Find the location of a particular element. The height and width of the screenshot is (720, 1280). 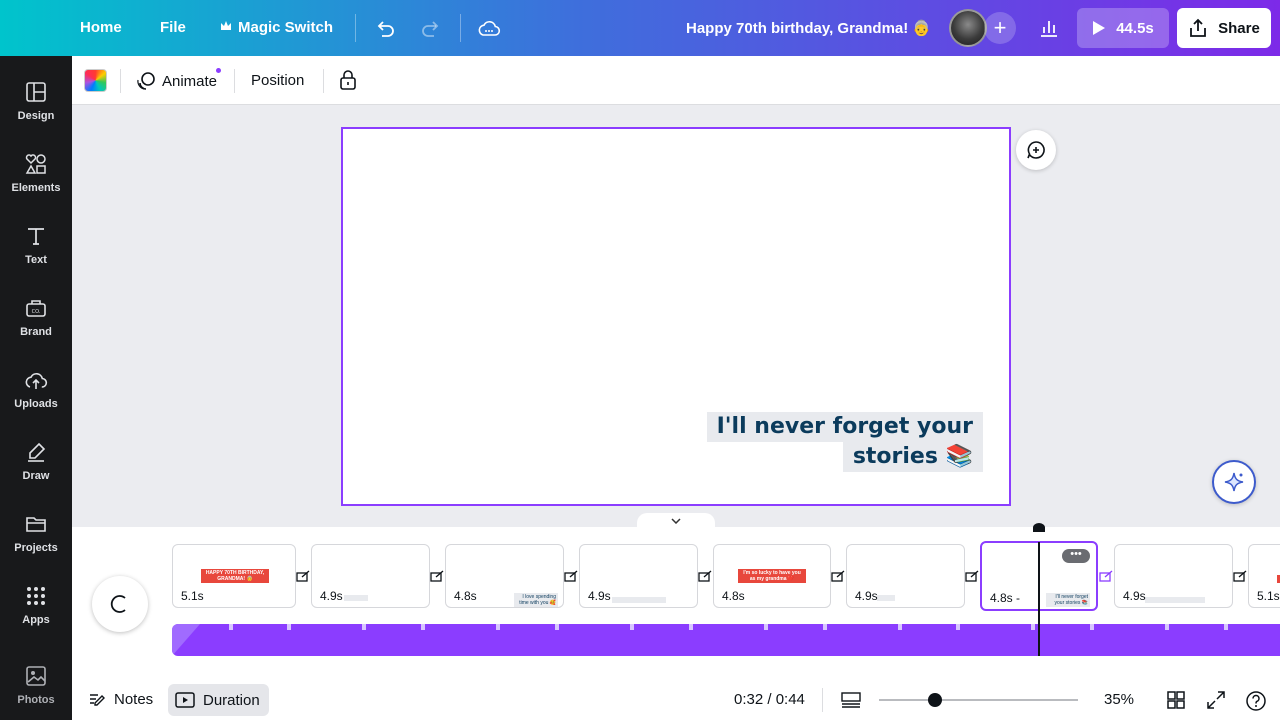

lock-icon is located at coordinates (348, 80).